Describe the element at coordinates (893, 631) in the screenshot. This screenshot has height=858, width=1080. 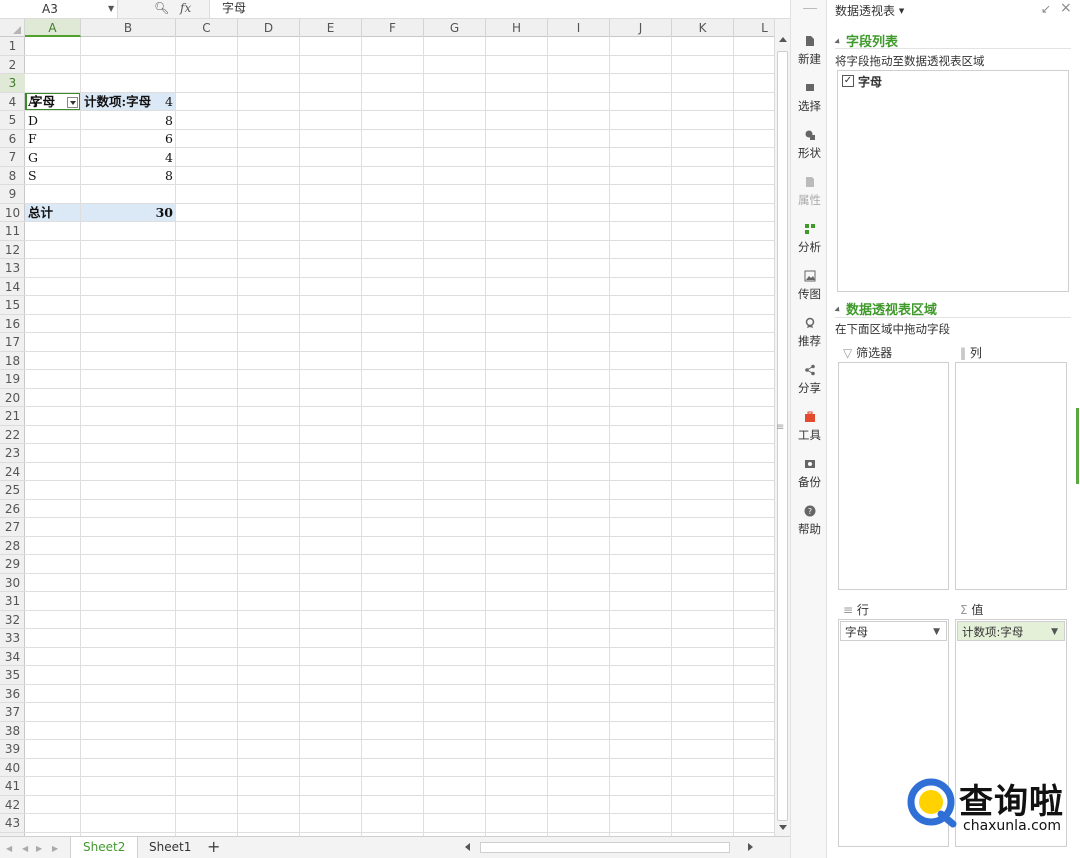
I see `row-field-chip: 字母 ▼` at that location.